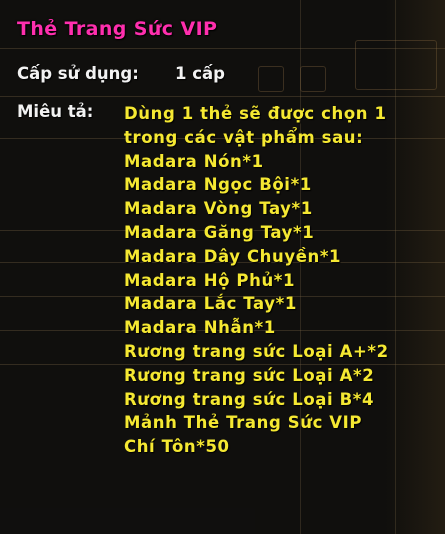 This screenshot has width=445, height=534. I want to click on reward-item: Madara Nón*1, so click(194, 161).